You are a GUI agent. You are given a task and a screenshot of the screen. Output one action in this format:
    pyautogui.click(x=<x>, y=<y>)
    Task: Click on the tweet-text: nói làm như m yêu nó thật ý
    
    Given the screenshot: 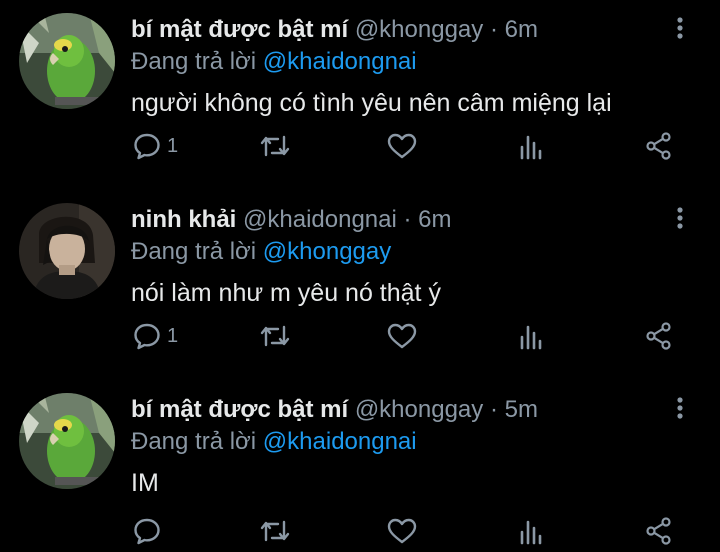 What is the action you would take?
    pyautogui.click(x=286, y=293)
    